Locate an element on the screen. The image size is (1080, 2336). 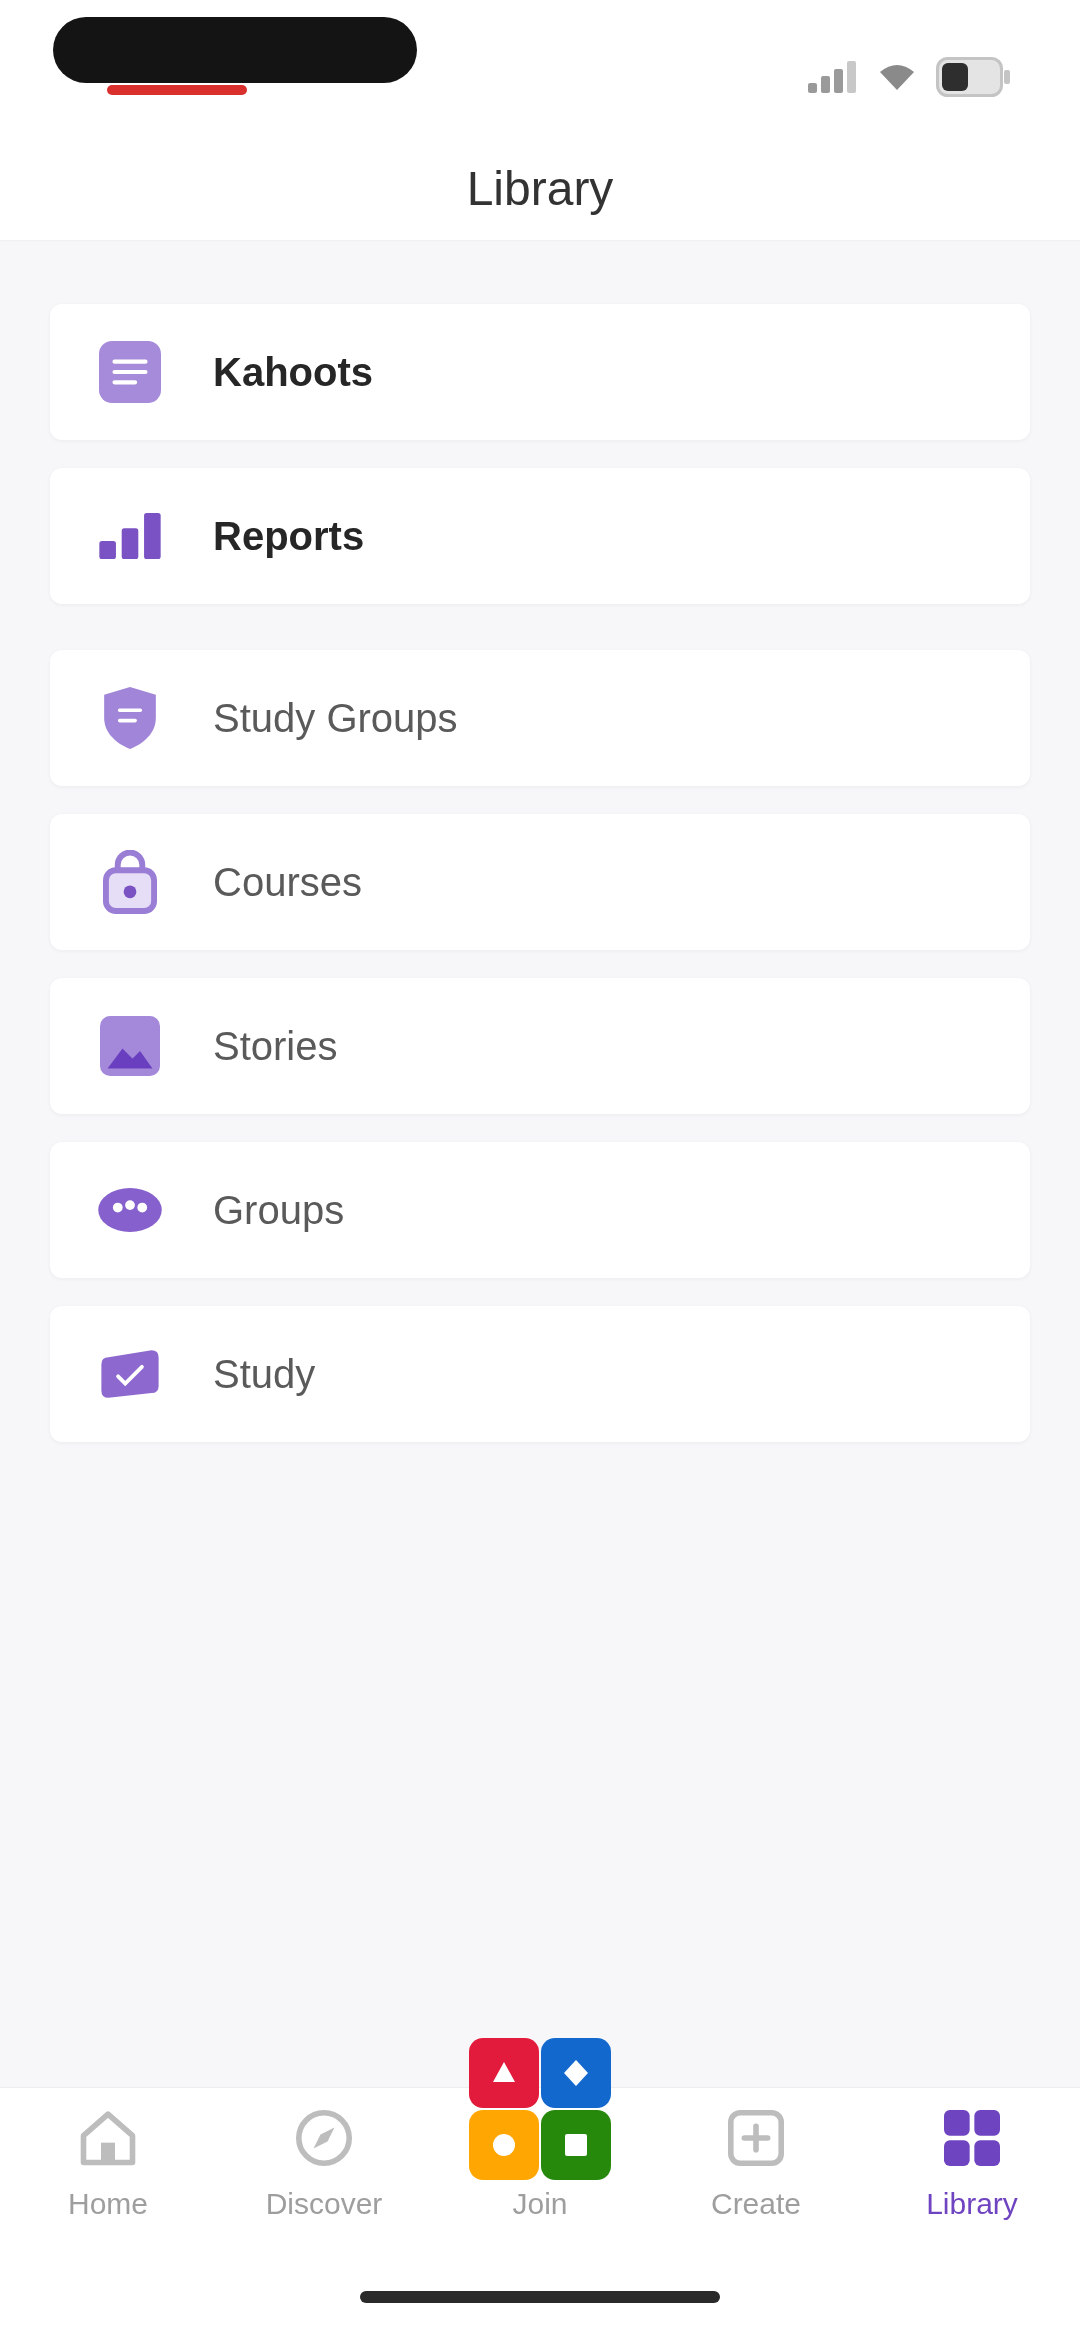
grid-icon is located at coordinates (972, 2138).